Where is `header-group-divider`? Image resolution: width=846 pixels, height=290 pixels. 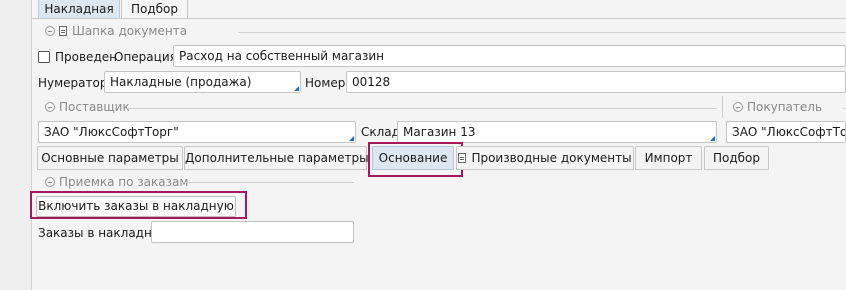 header-group-divider is located at coordinates (542, 32).